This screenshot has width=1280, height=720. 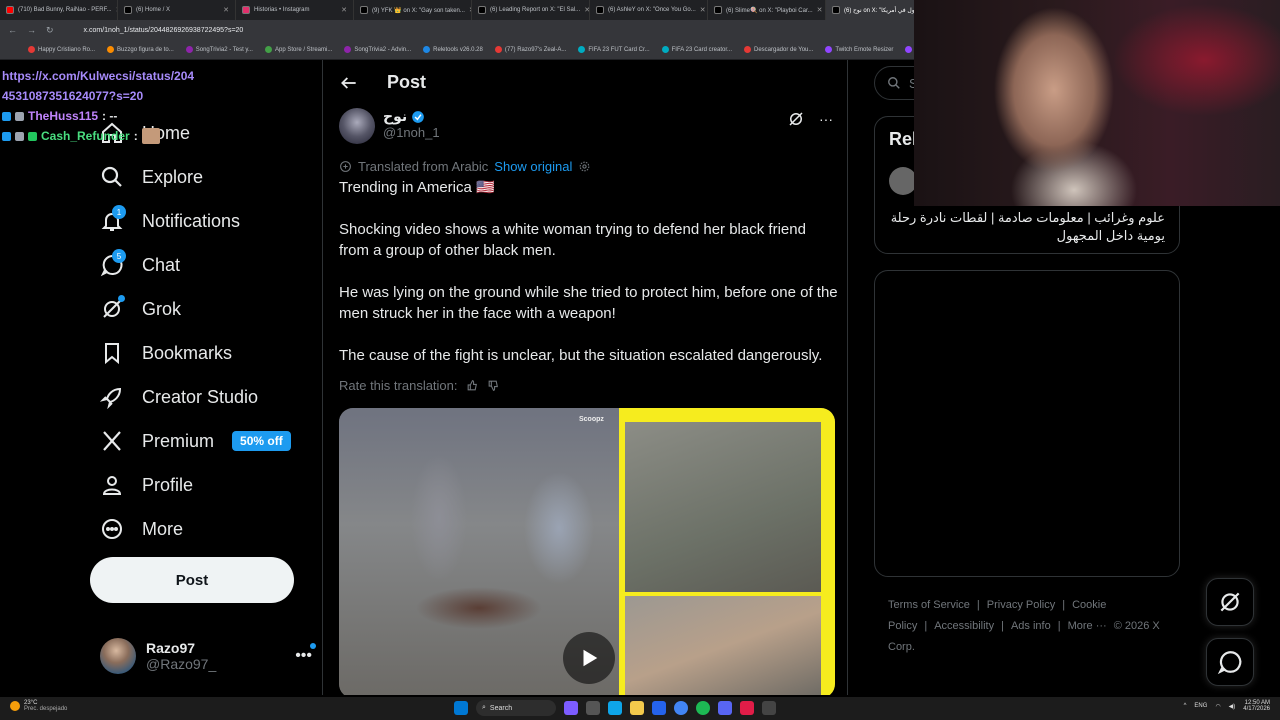 I want to click on sidebar-item-bookmarks: Bookmarks, so click(x=166, y=353).